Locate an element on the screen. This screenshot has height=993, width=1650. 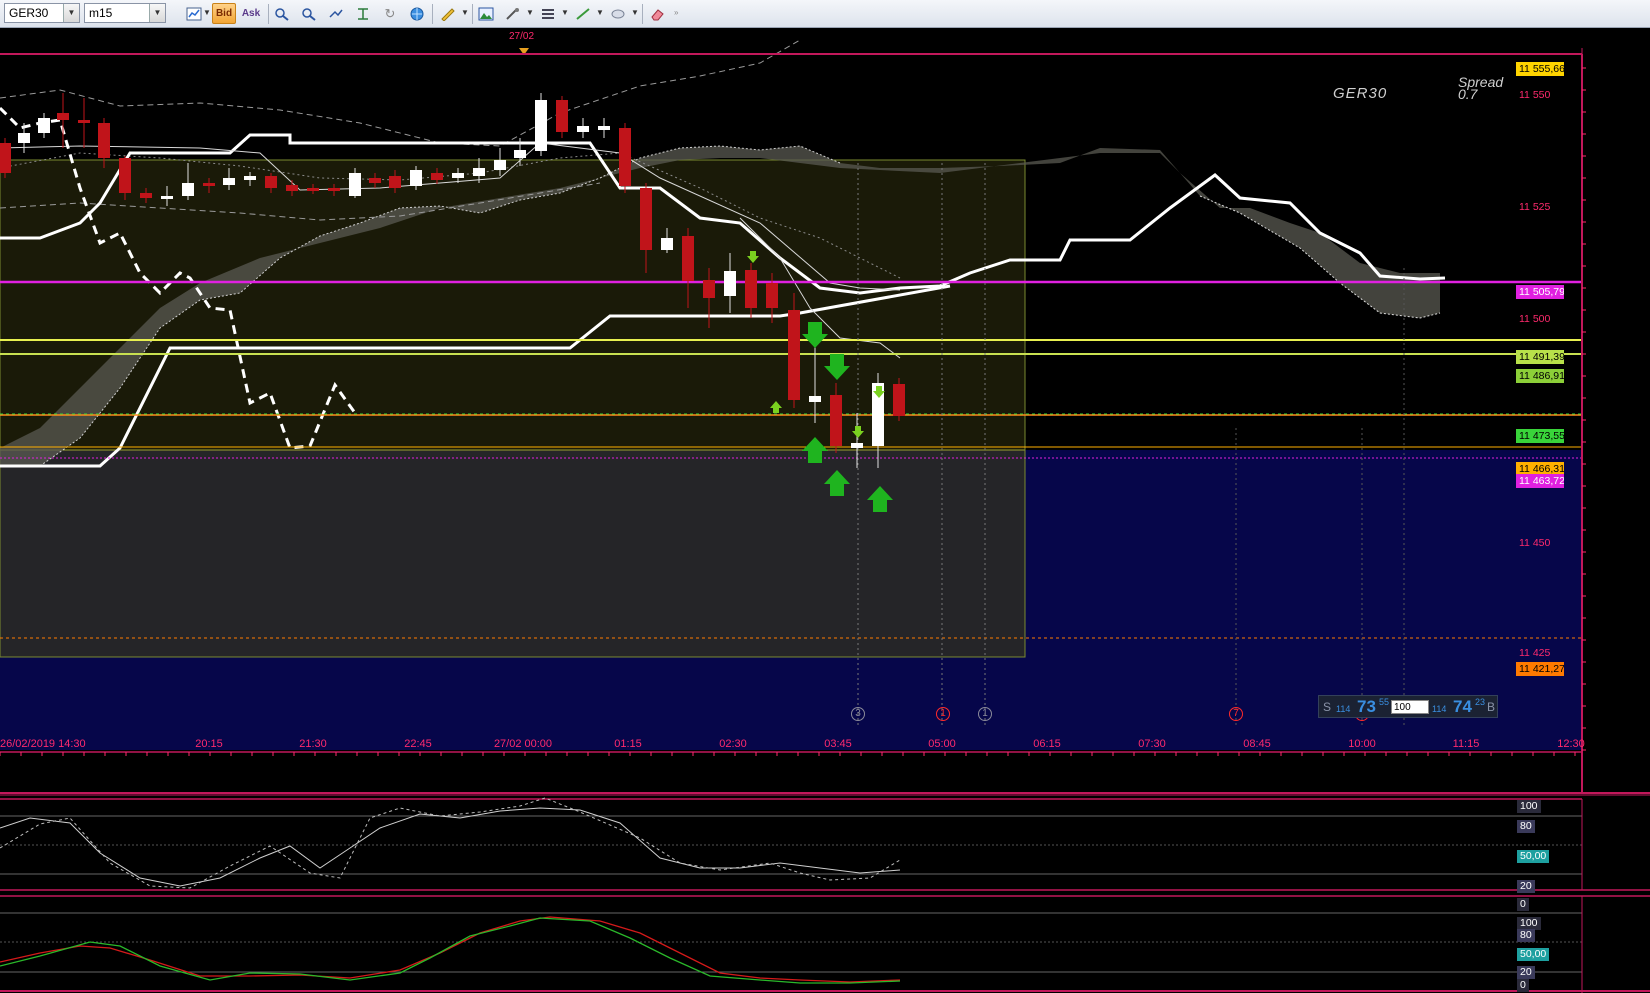
price-tag: 11 473,55 is located at coordinates (1540, 436).